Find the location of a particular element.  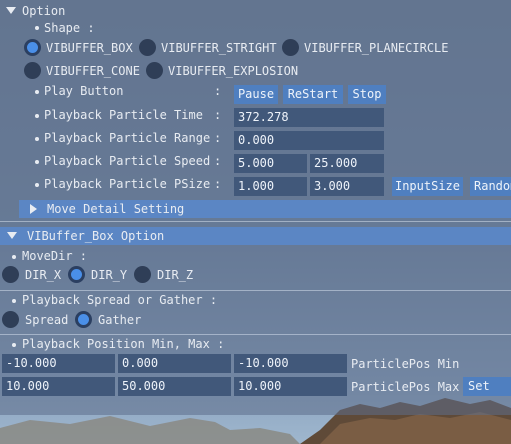

radio-label-dir-x: DIR_X is located at coordinates (43, 275).